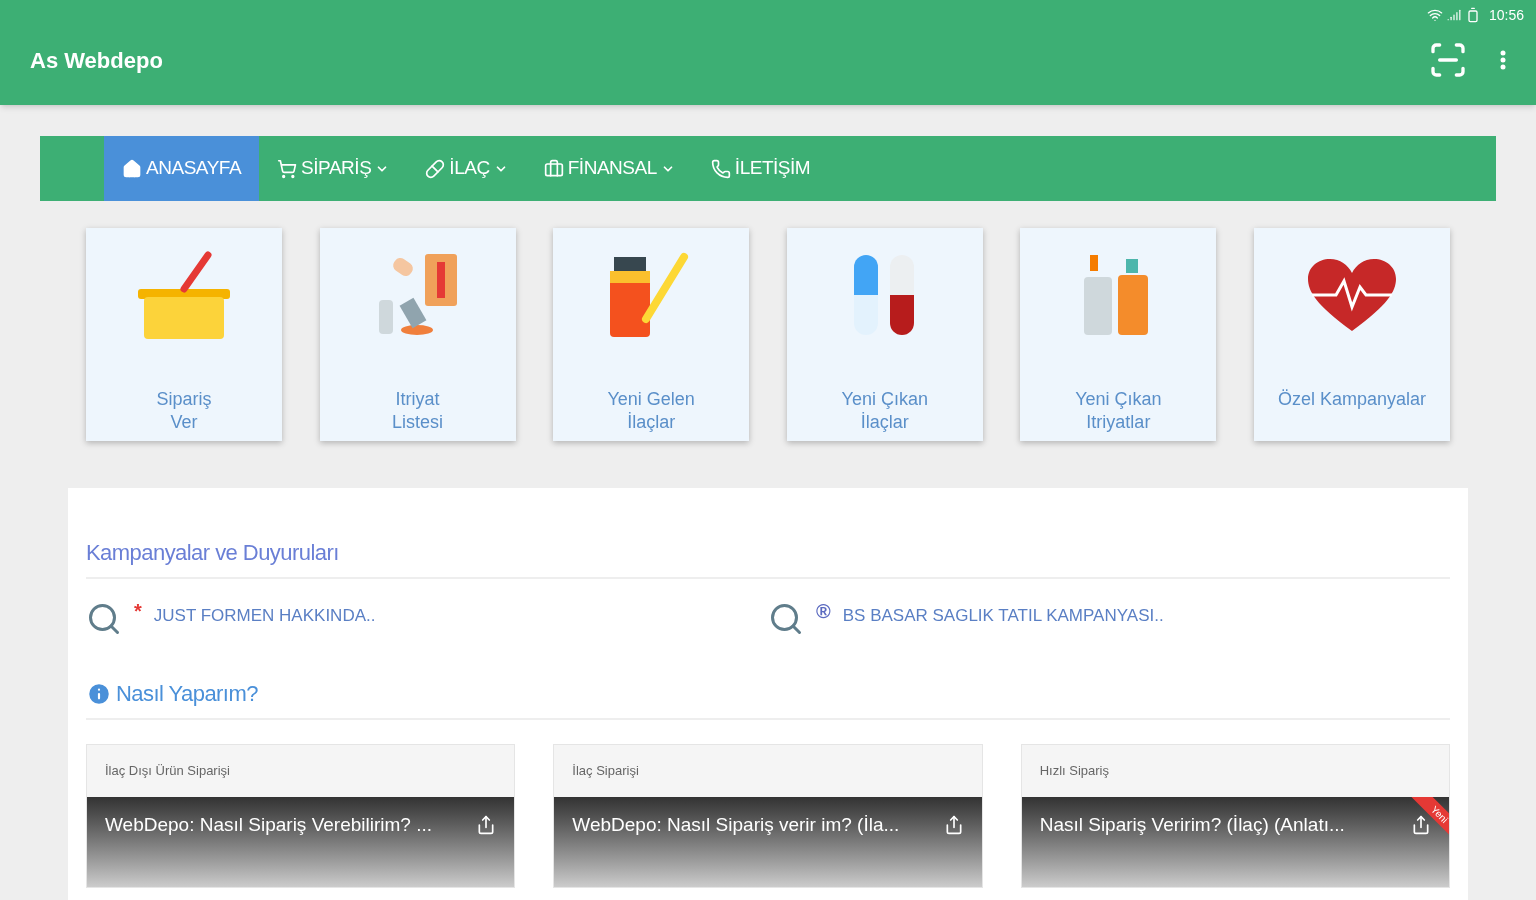 The image size is (1536, 900). What do you see at coordinates (96, 60) in the screenshot?
I see `app-title: As Webdepo` at bounding box center [96, 60].